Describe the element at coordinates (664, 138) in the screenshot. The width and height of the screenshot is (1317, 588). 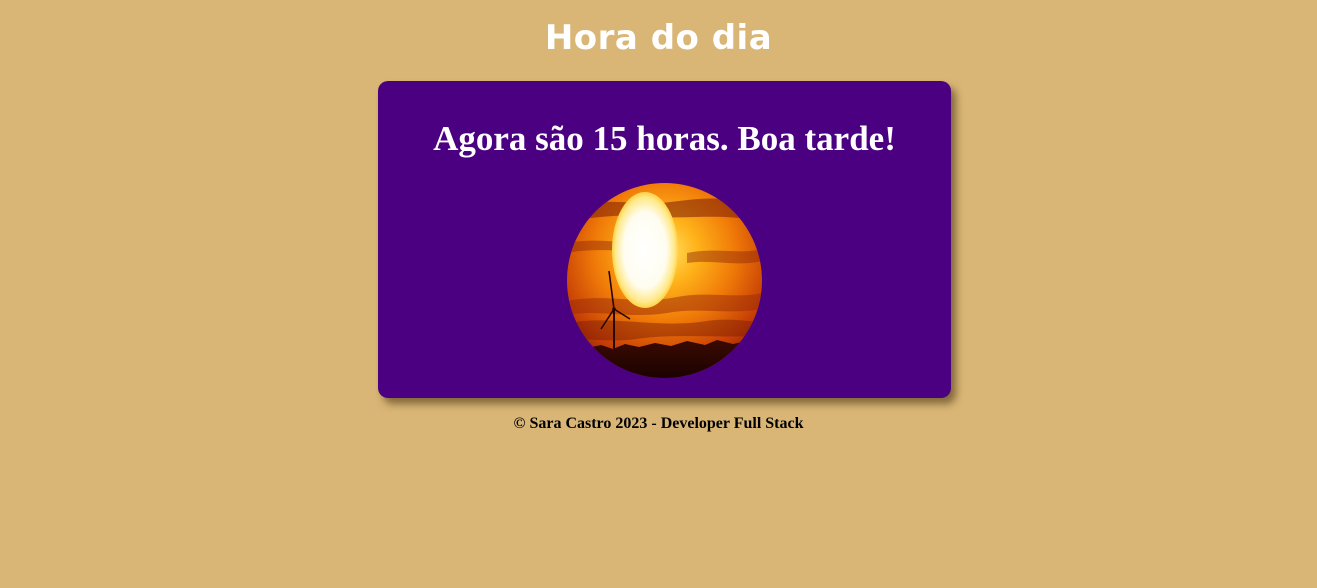
I see `greeting-message: Agora são 15 horas. Boa tarde!` at that location.